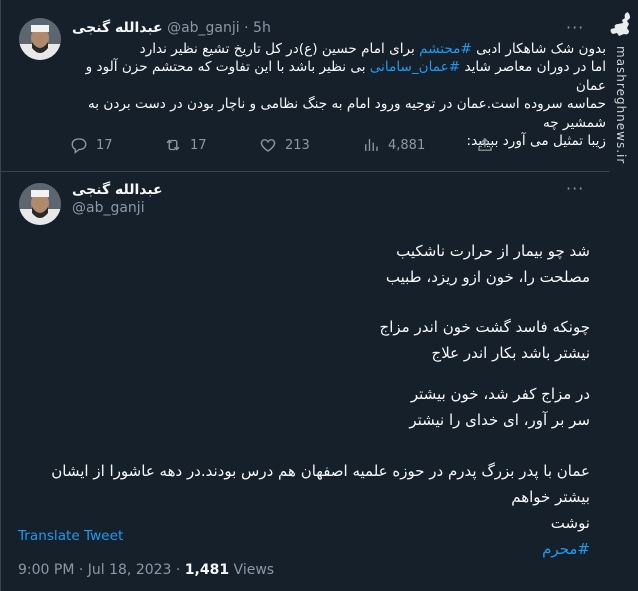  I want to click on tweet-meta: 9:00 PM · Jul 18, 2023 · 1,481 Views, so click(146, 570).